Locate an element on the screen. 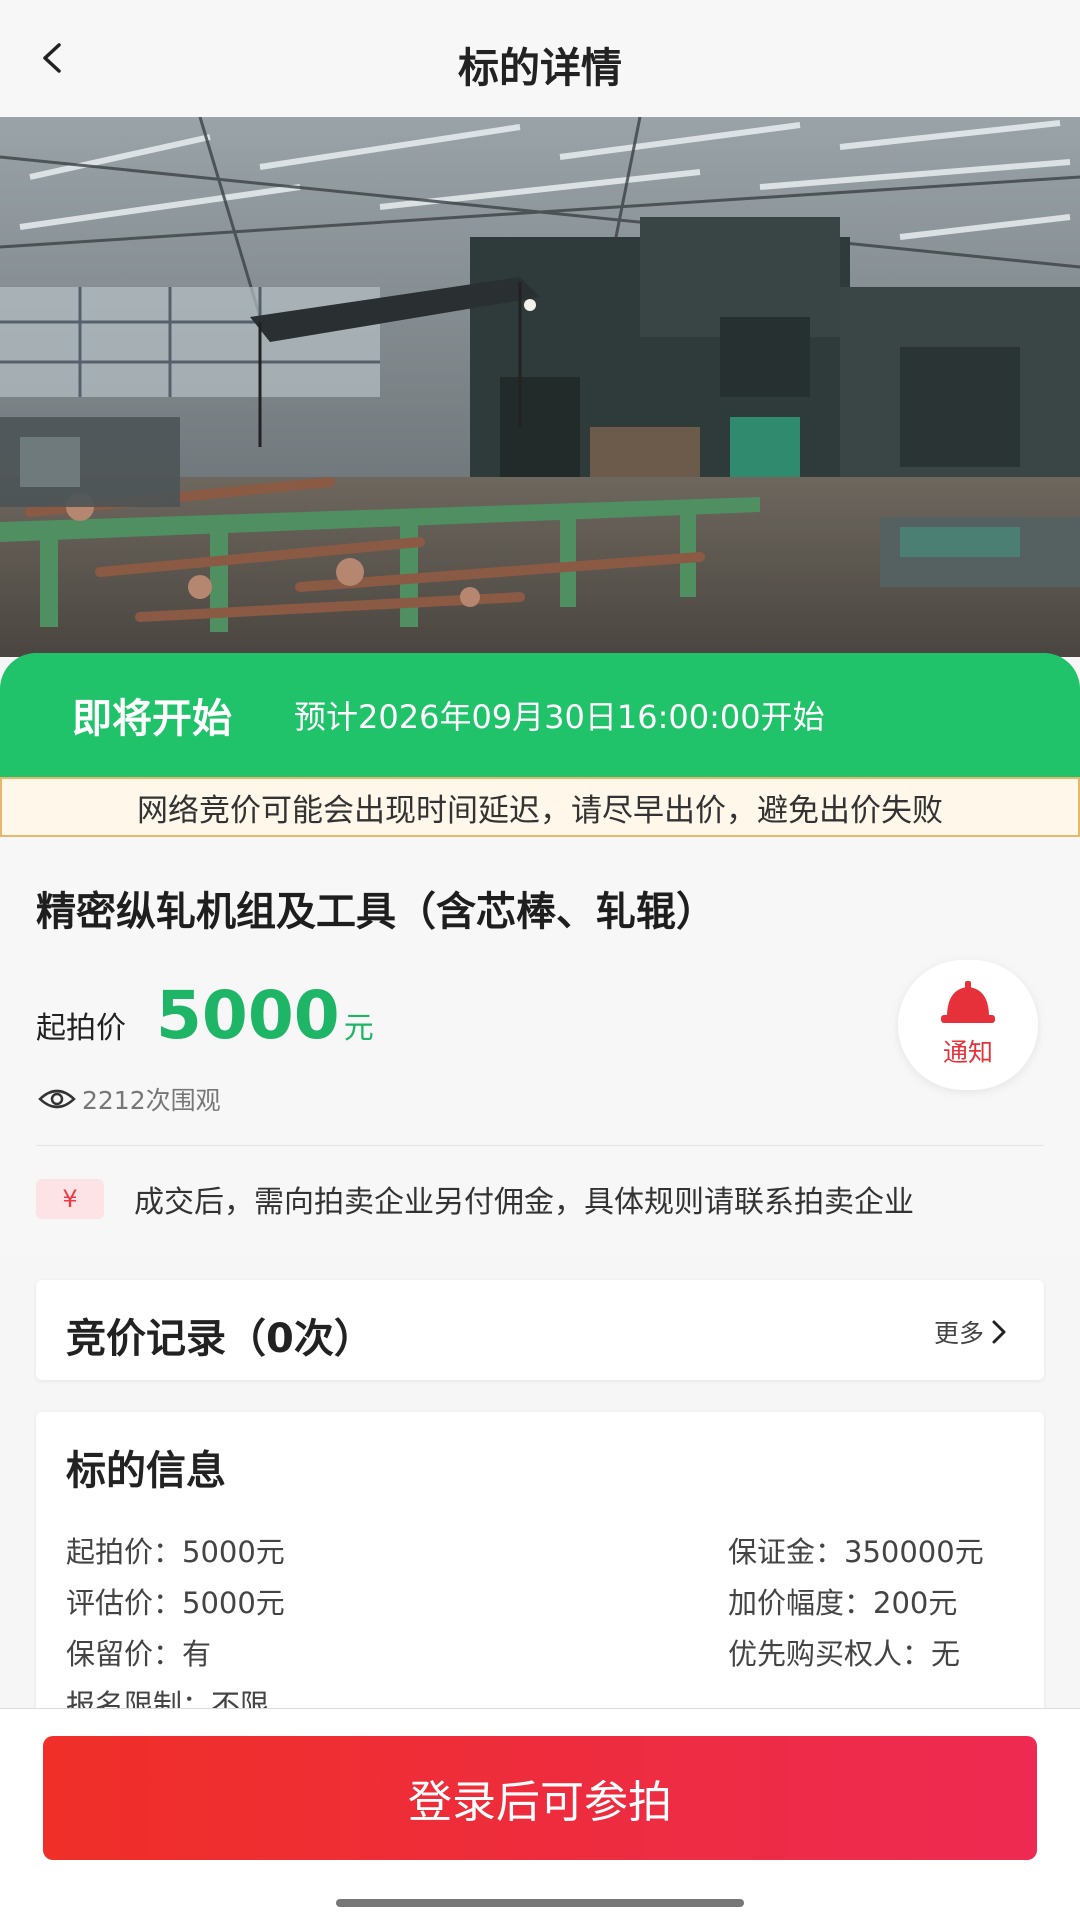  view-count: 2212次围观 is located at coordinates (129, 1099).